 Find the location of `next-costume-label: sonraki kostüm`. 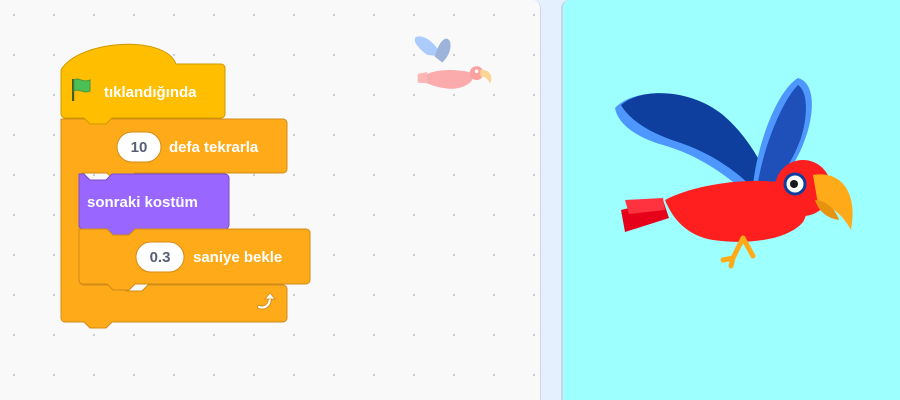

next-costume-label: sonraki kostüm is located at coordinates (142, 202).